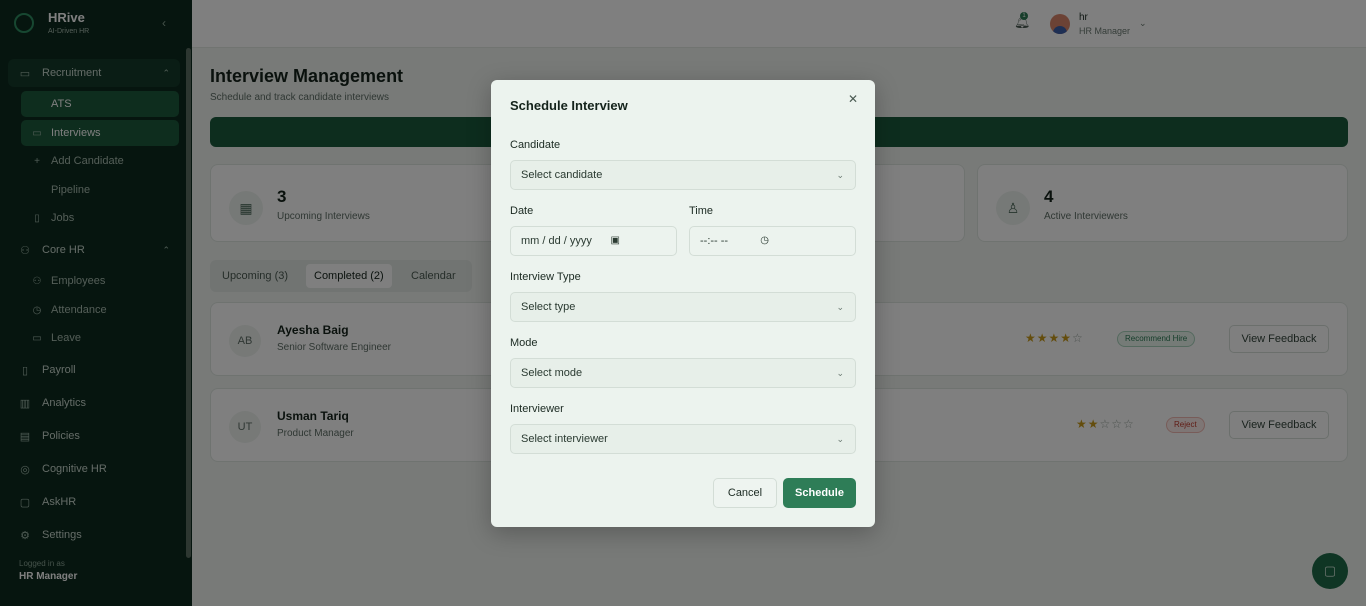 The image size is (1366, 606). What do you see at coordinates (683, 307) in the screenshot?
I see `interview-type-select: Select type ⌄` at bounding box center [683, 307].